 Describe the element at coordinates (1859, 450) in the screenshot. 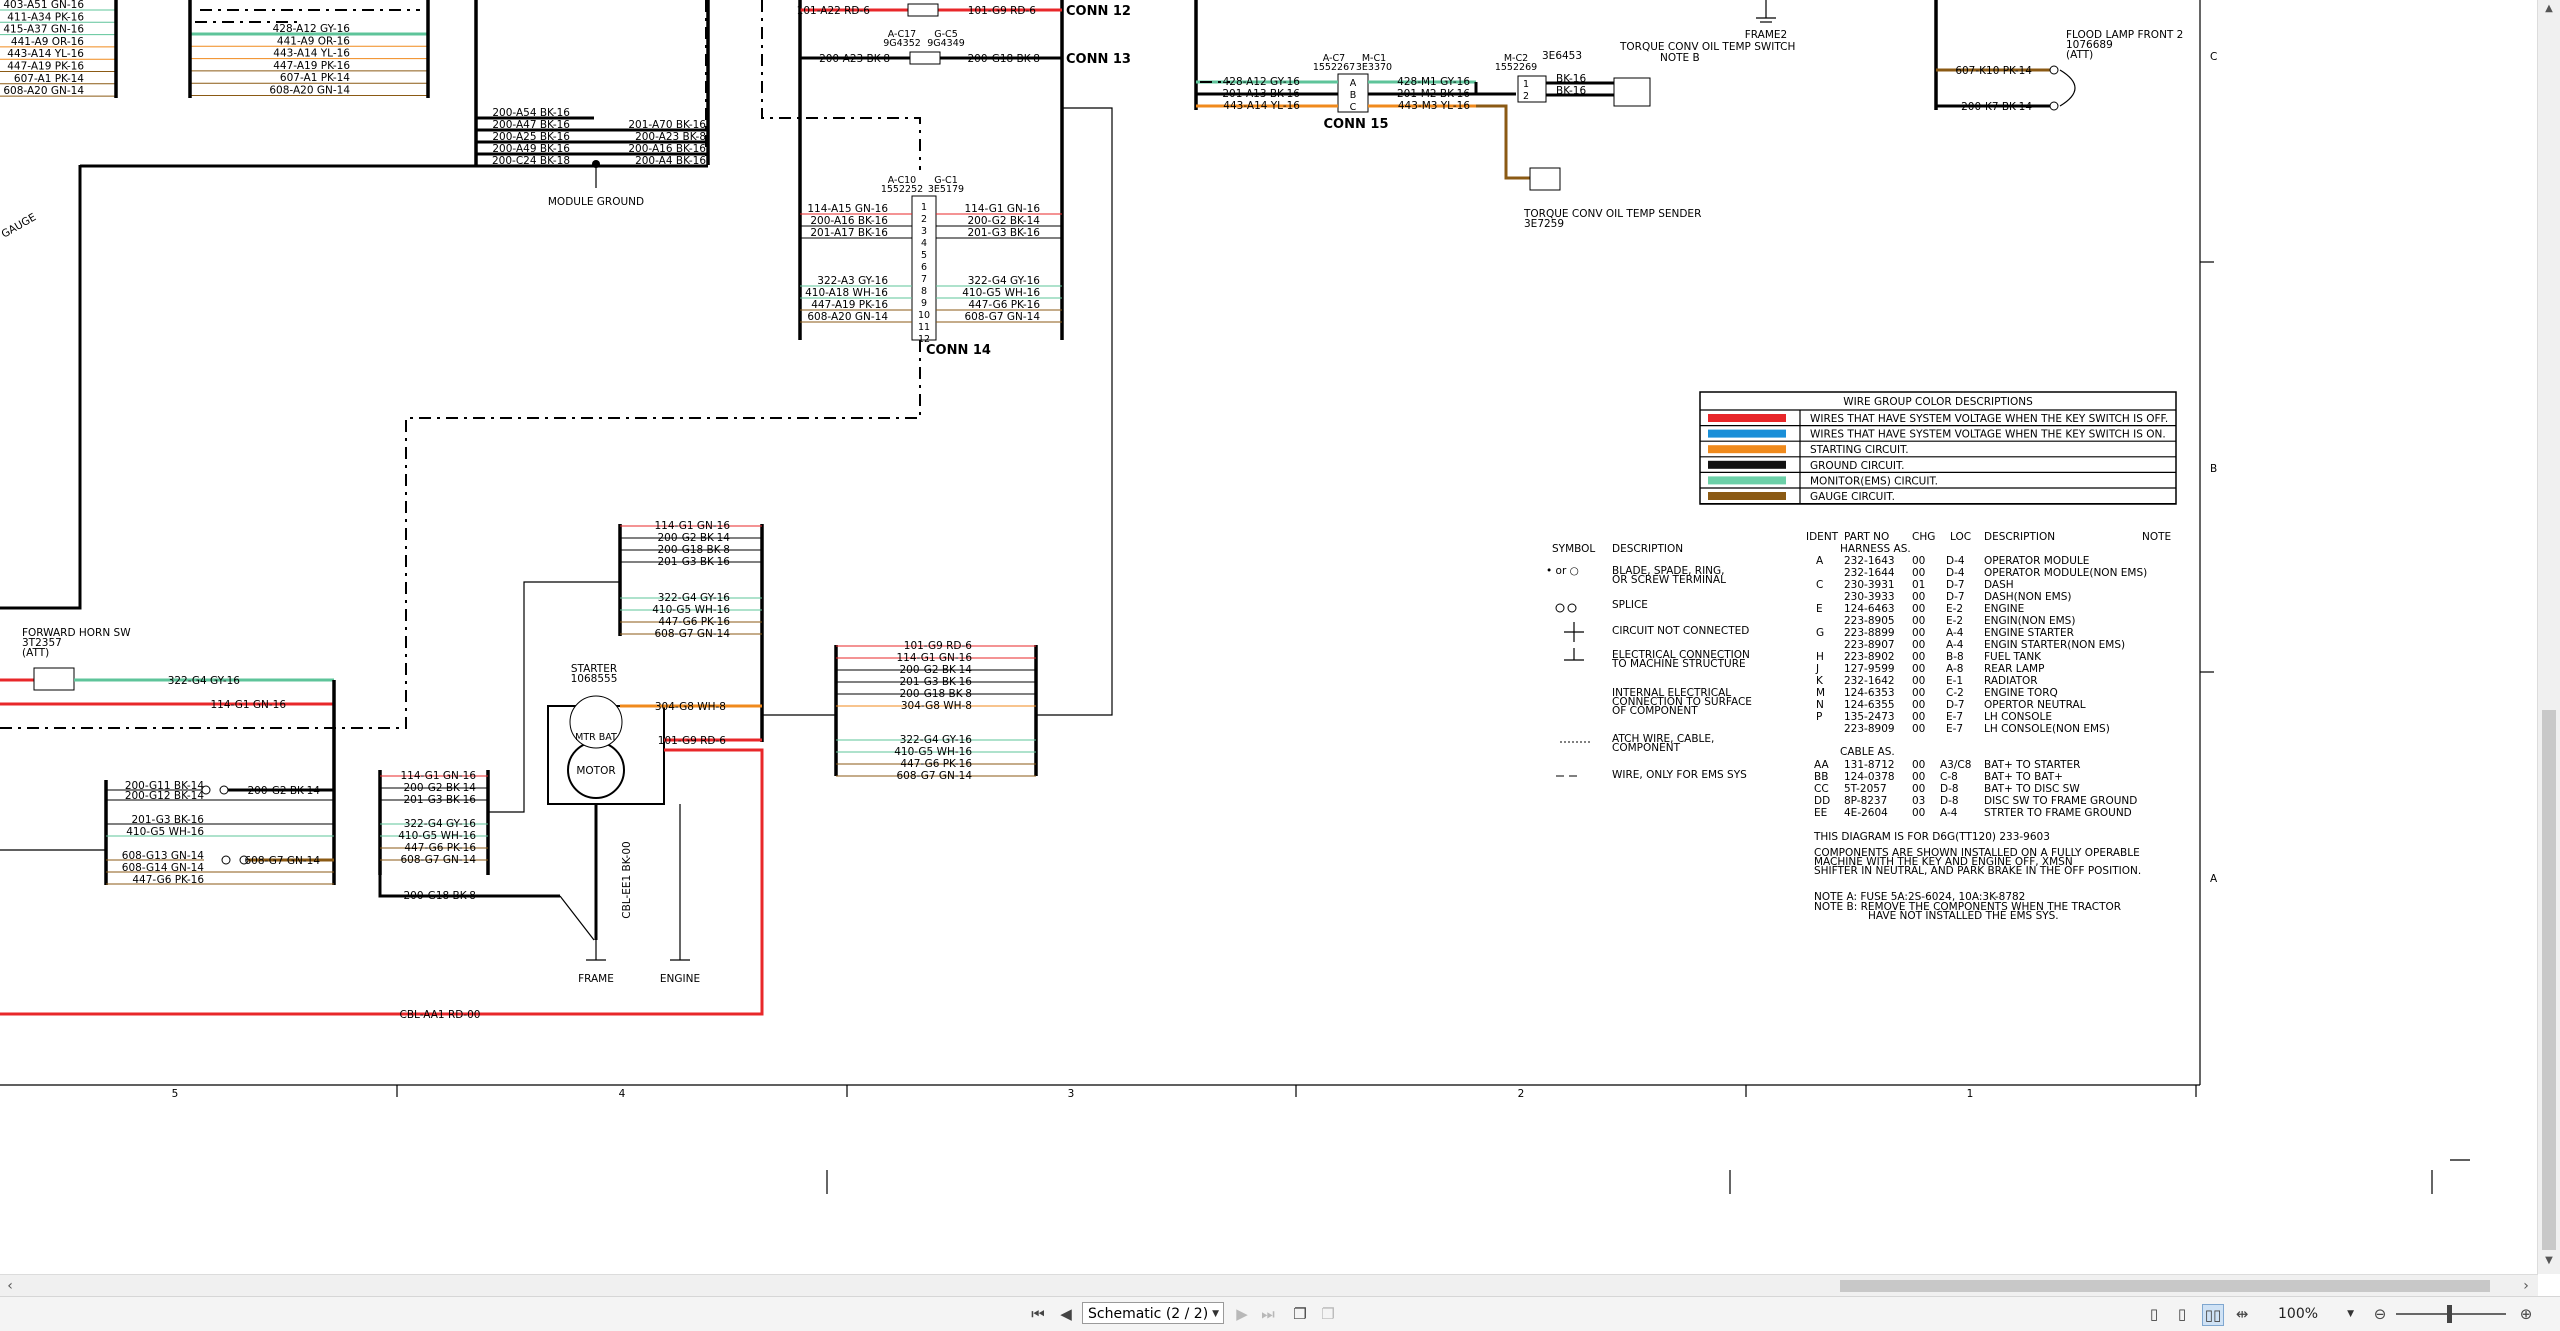

I see `color-desc: STARTING CIRCUIT.` at that location.